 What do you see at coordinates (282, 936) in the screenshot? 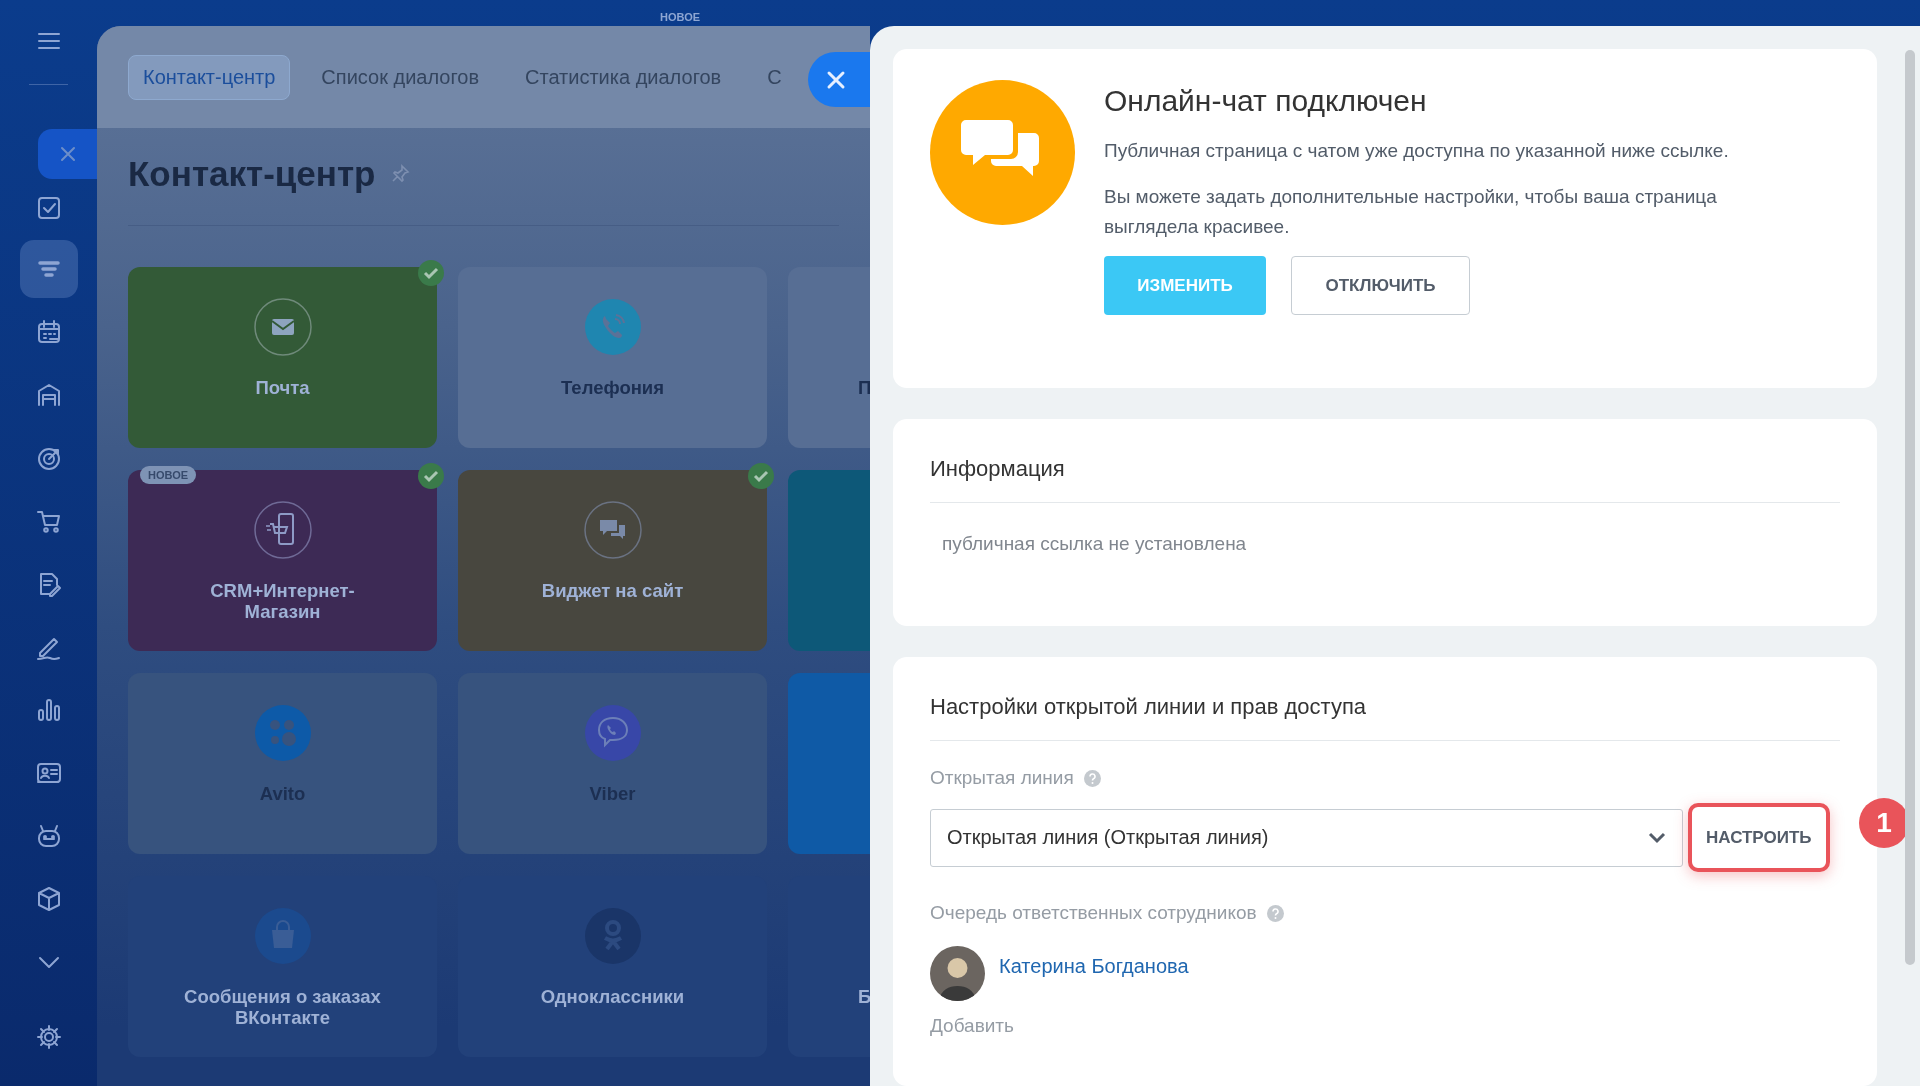
I see `shopping-bag-icon` at bounding box center [282, 936].